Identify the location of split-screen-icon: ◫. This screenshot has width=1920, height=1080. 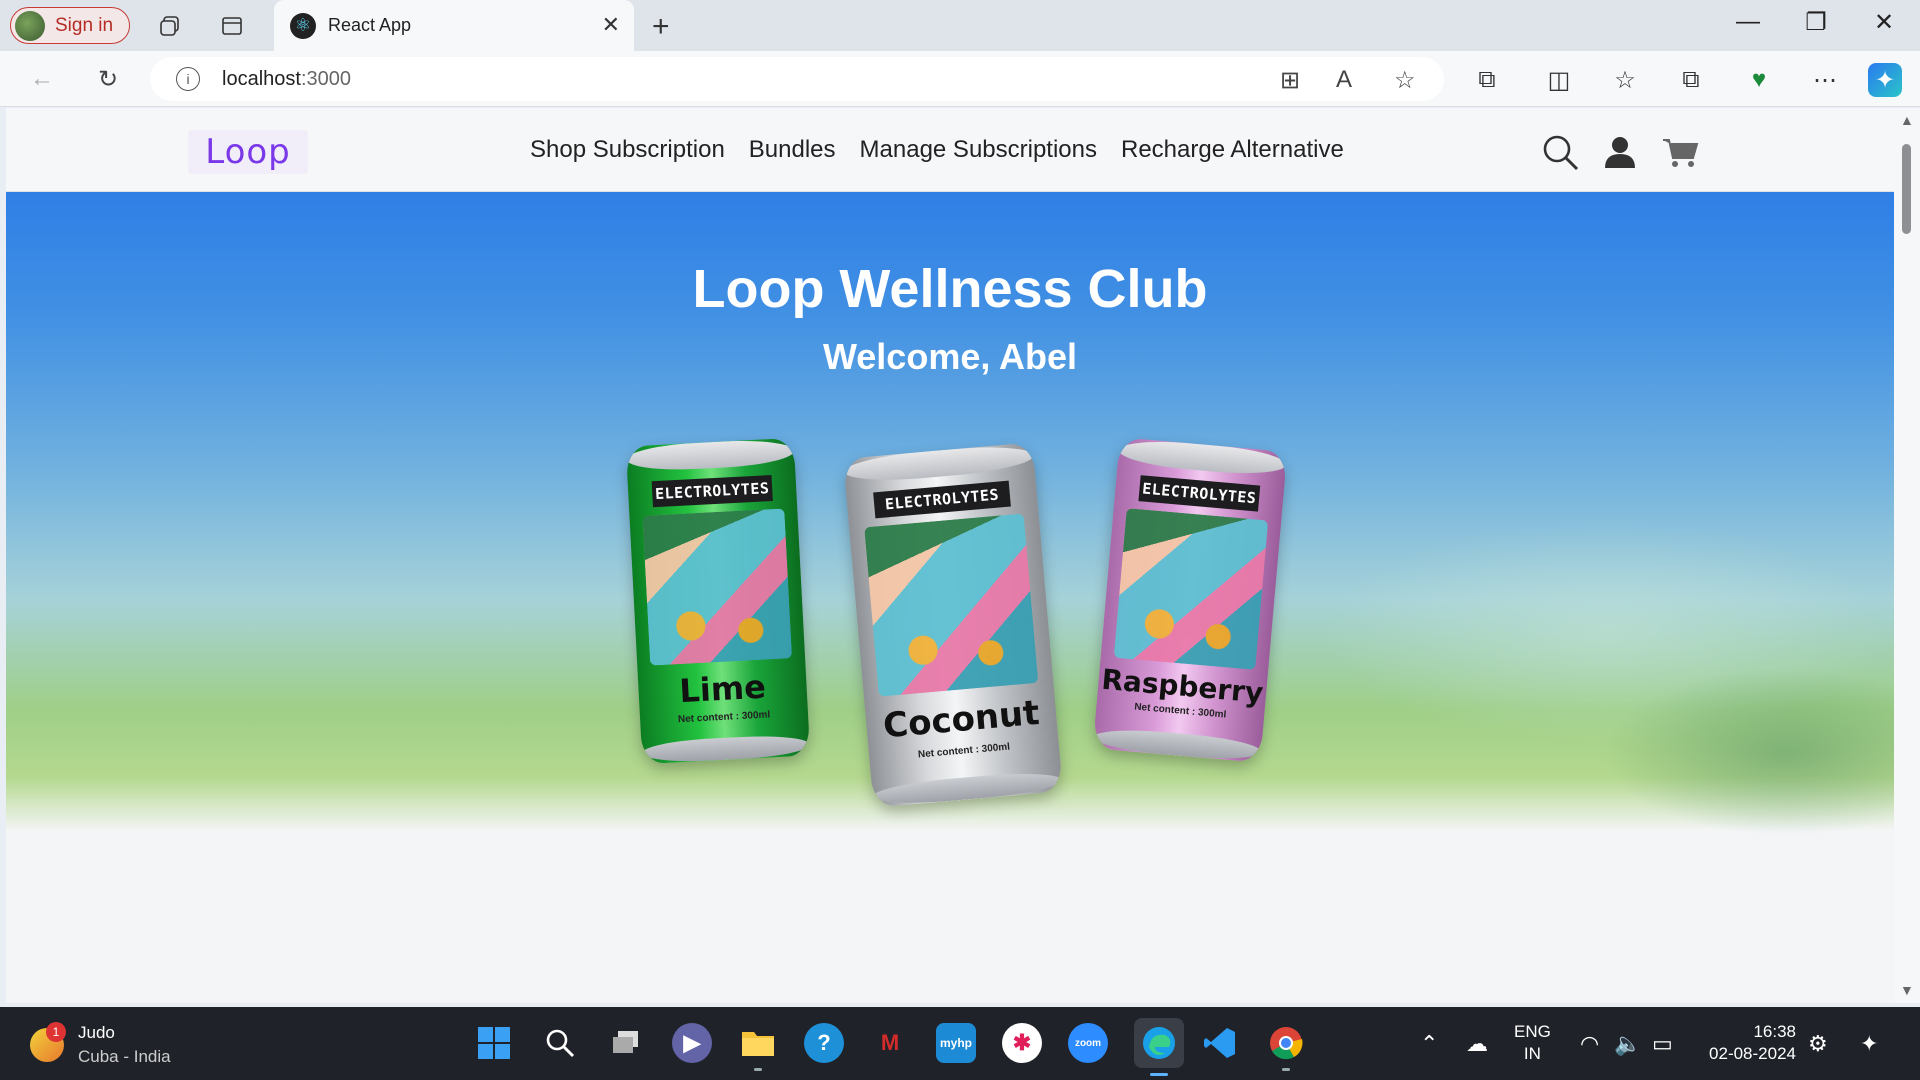
(1559, 80).